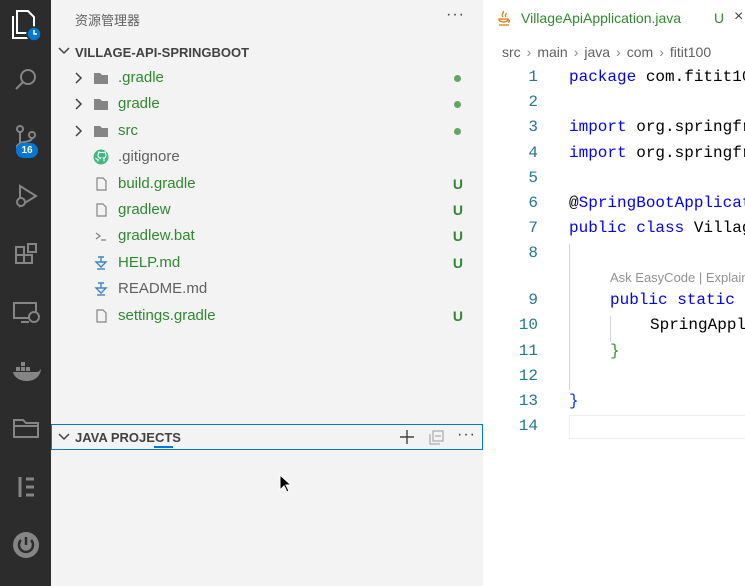 This screenshot has height=586, width=745. I want to click on line-number: 6, so click(533, 203).